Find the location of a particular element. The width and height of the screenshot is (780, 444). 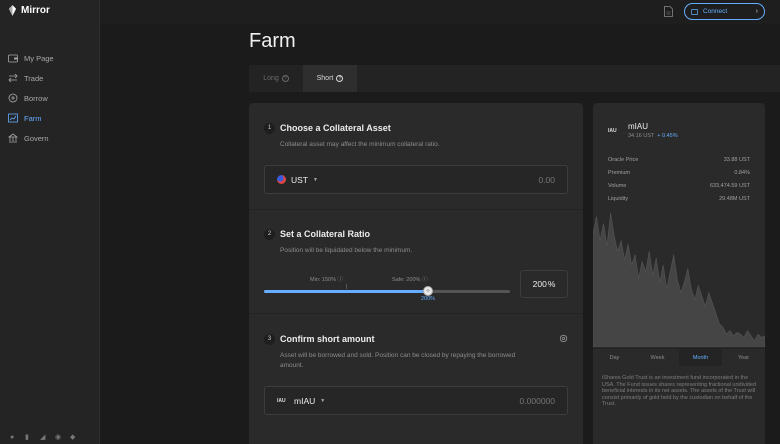

app-logo: Mirror is located at coordinates (29, 10).